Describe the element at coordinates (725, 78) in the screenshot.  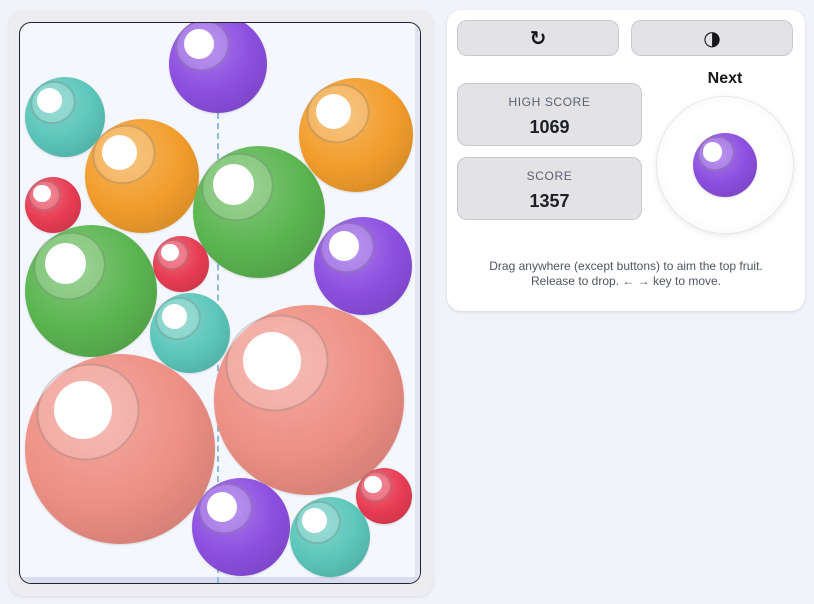
I see `next-label: Next` at that location.